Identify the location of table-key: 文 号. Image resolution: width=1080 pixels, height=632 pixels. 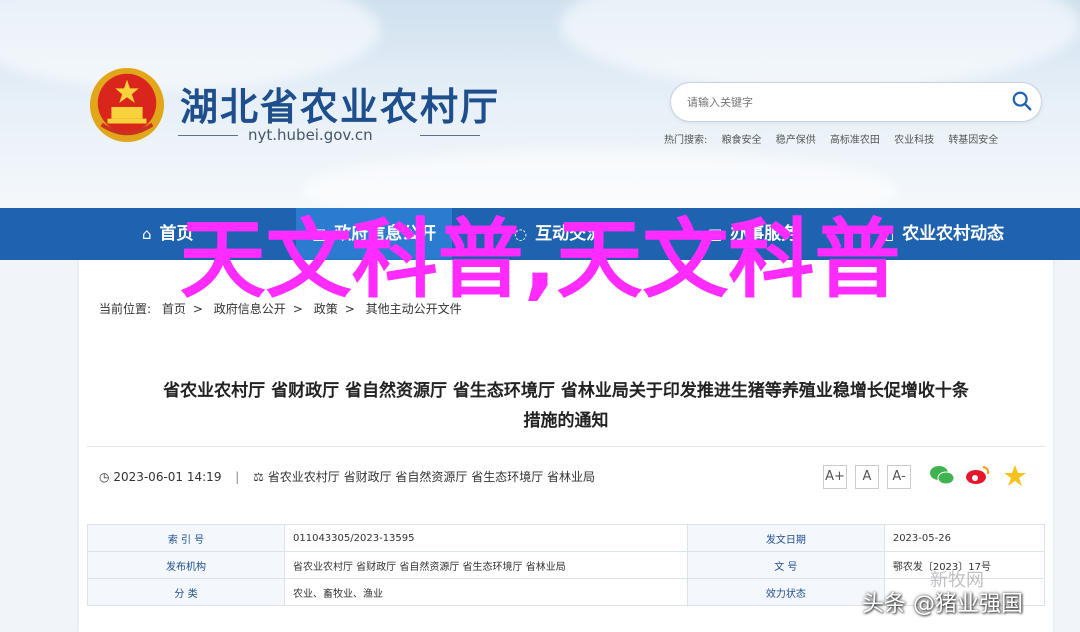
(785, 565).